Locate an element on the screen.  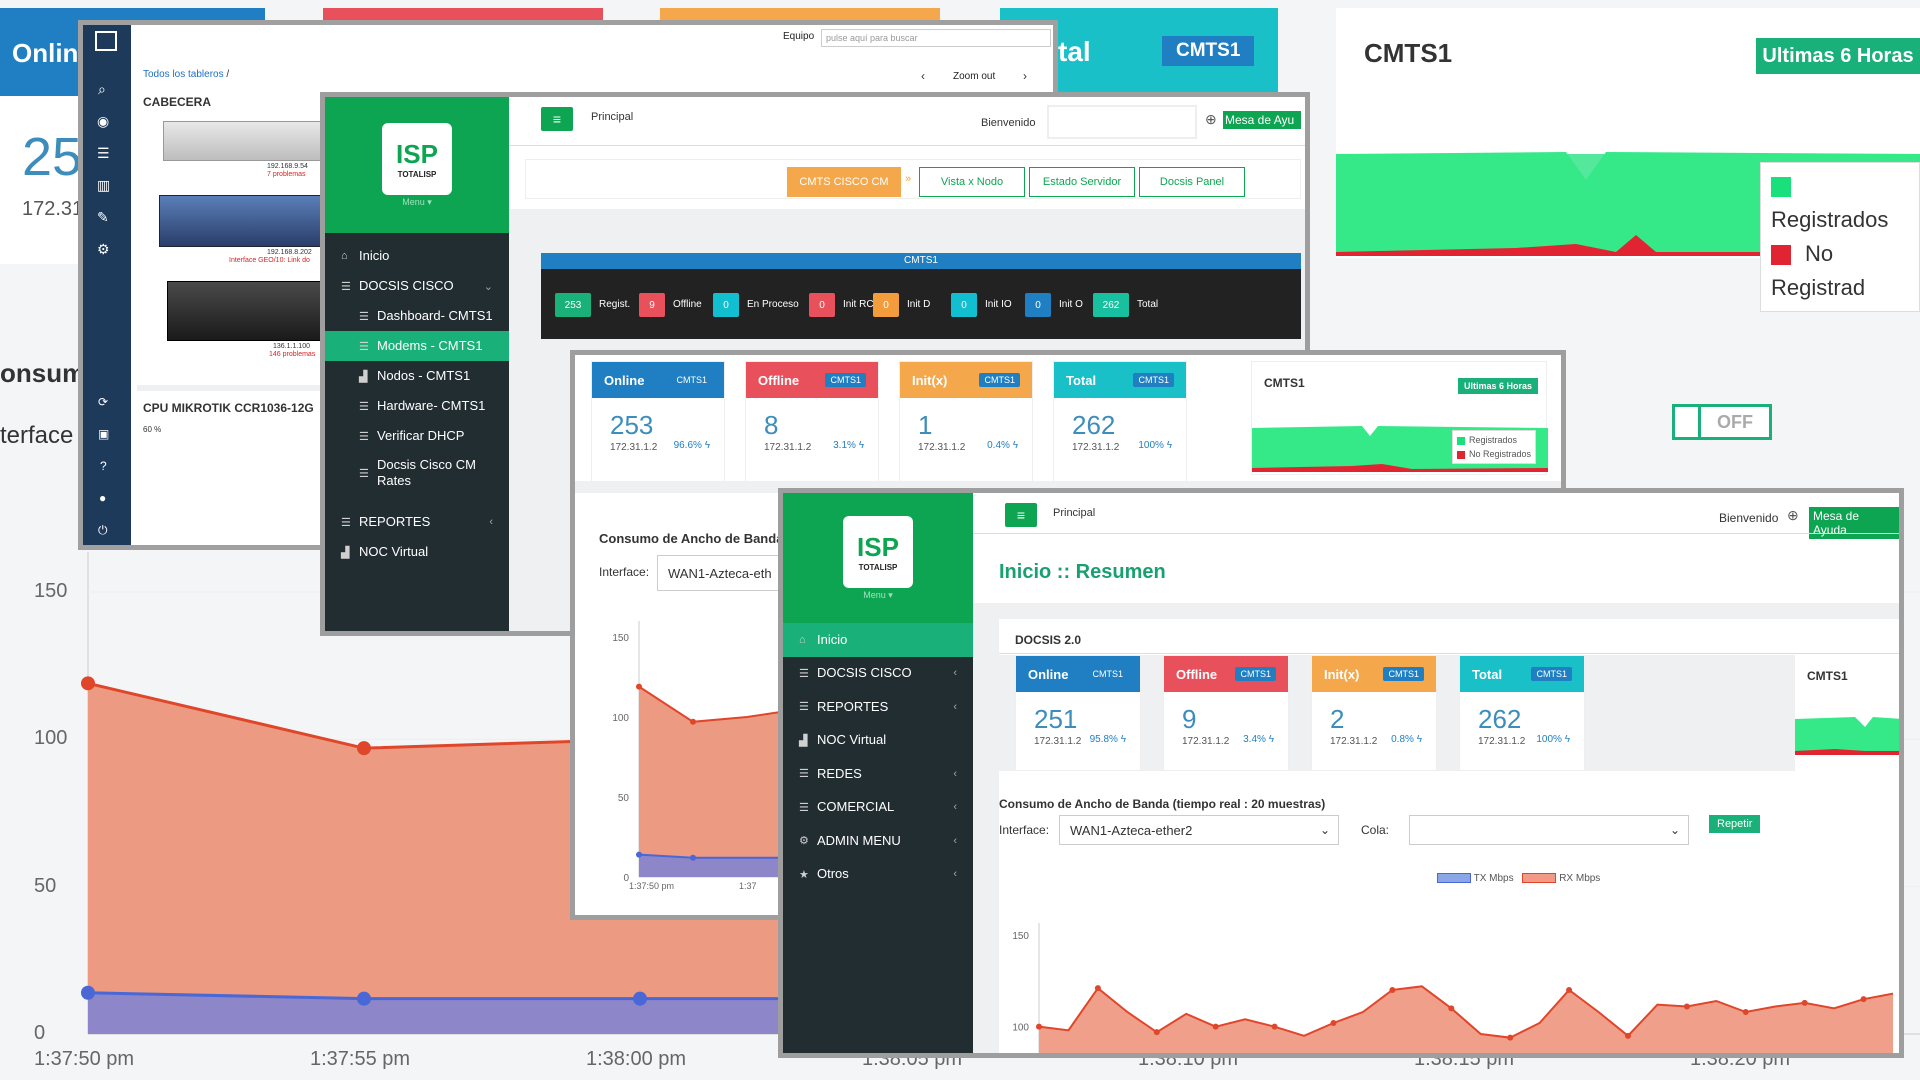
mini-legend: Registrados No Registrados is located at coordinates (1494, 447).